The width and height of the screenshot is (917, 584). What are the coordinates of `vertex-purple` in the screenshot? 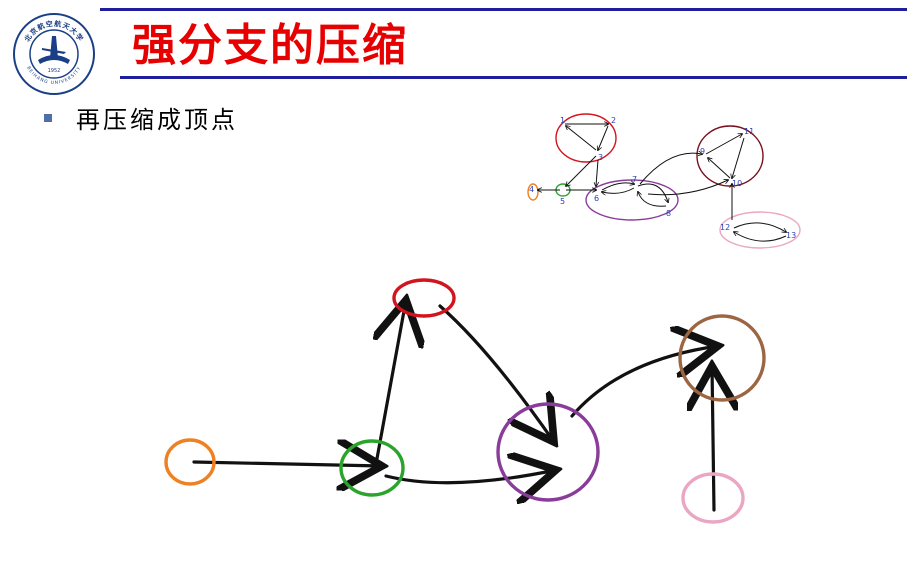 It's located at (548, 452).